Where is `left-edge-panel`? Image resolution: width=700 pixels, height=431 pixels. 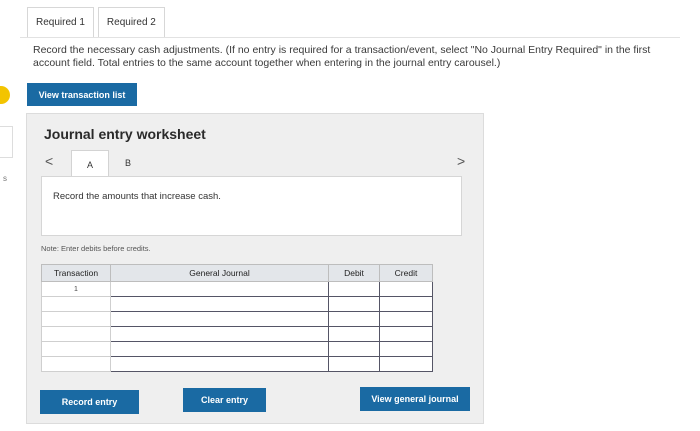
left-edge-panel is located at coordinates (6, 142).